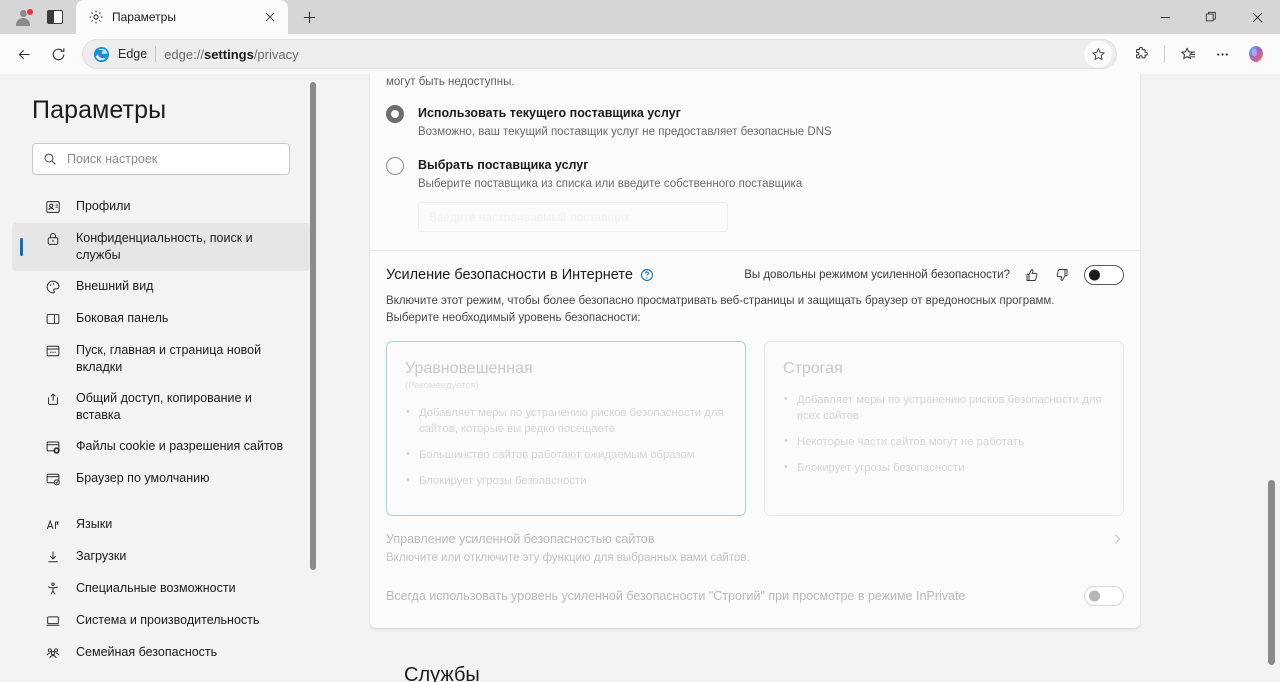 The height and width of the screenshot is (682, 1280). What do you see at coordinates (53, 318) in the screenshot?
I see `sidebar-panel-icon` at bounding box center [53, 318].